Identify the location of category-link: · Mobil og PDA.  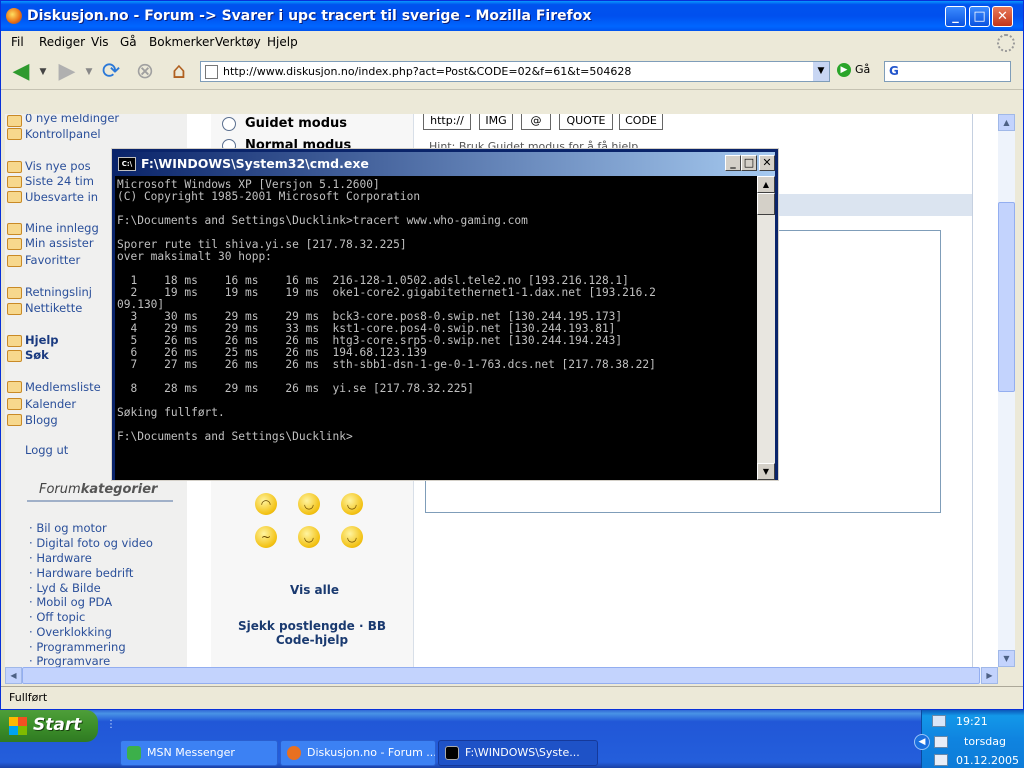
(70, 602).